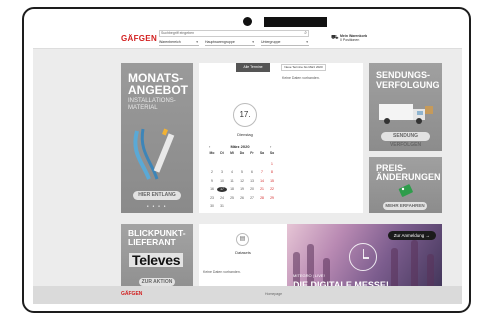 The image size is (493, 320). I want to click on date-range-button: Neue Termine bis März 2020, so click(303, 67).